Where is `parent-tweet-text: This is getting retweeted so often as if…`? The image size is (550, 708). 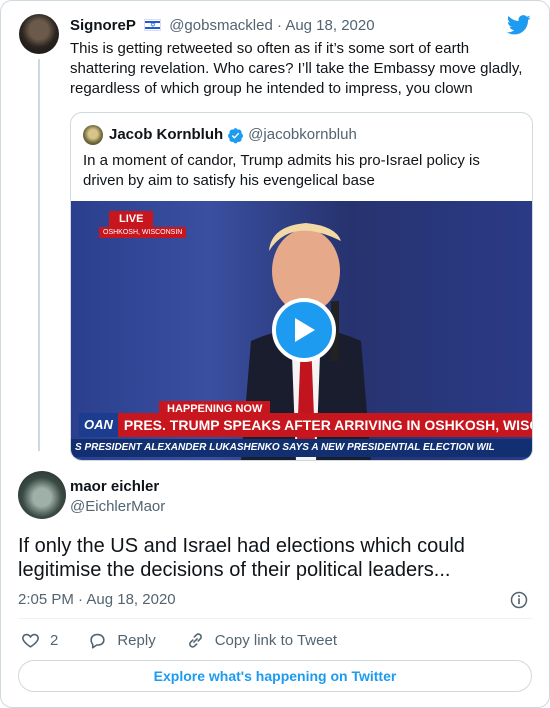 parent-tweet-text: This is getting retweeted so often as if… is located at coordinates (296, 68).